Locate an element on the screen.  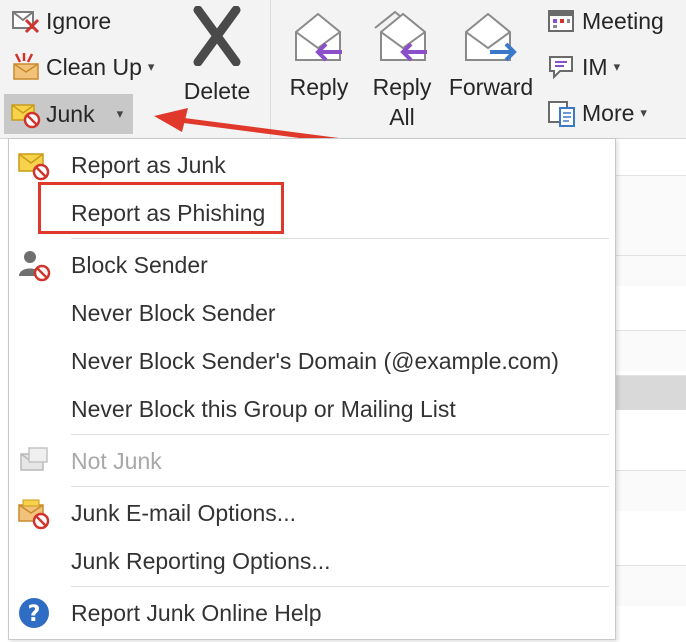
forward-button: Forward is located at coordinates (491, 54).